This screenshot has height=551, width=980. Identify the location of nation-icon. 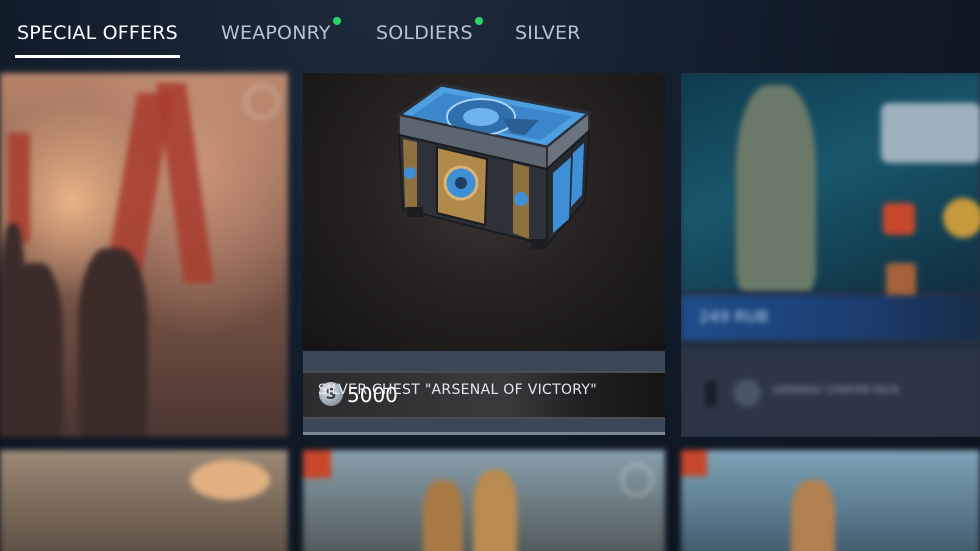
(747, 393).